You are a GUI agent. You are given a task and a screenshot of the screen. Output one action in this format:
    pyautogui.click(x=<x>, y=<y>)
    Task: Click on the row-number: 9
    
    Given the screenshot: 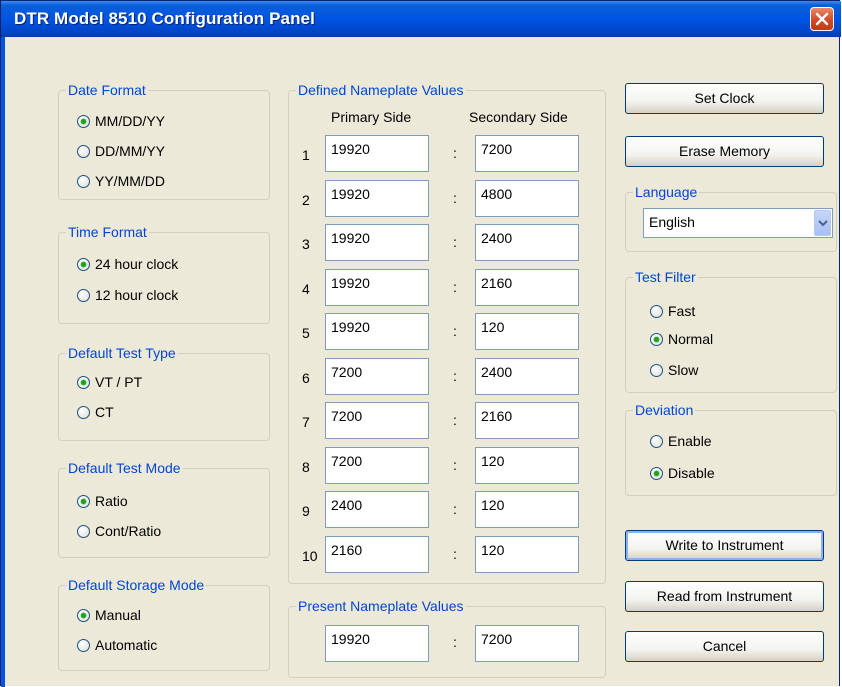 What is the action you would take?
    pyautogui.click(x=306, y=511)
    